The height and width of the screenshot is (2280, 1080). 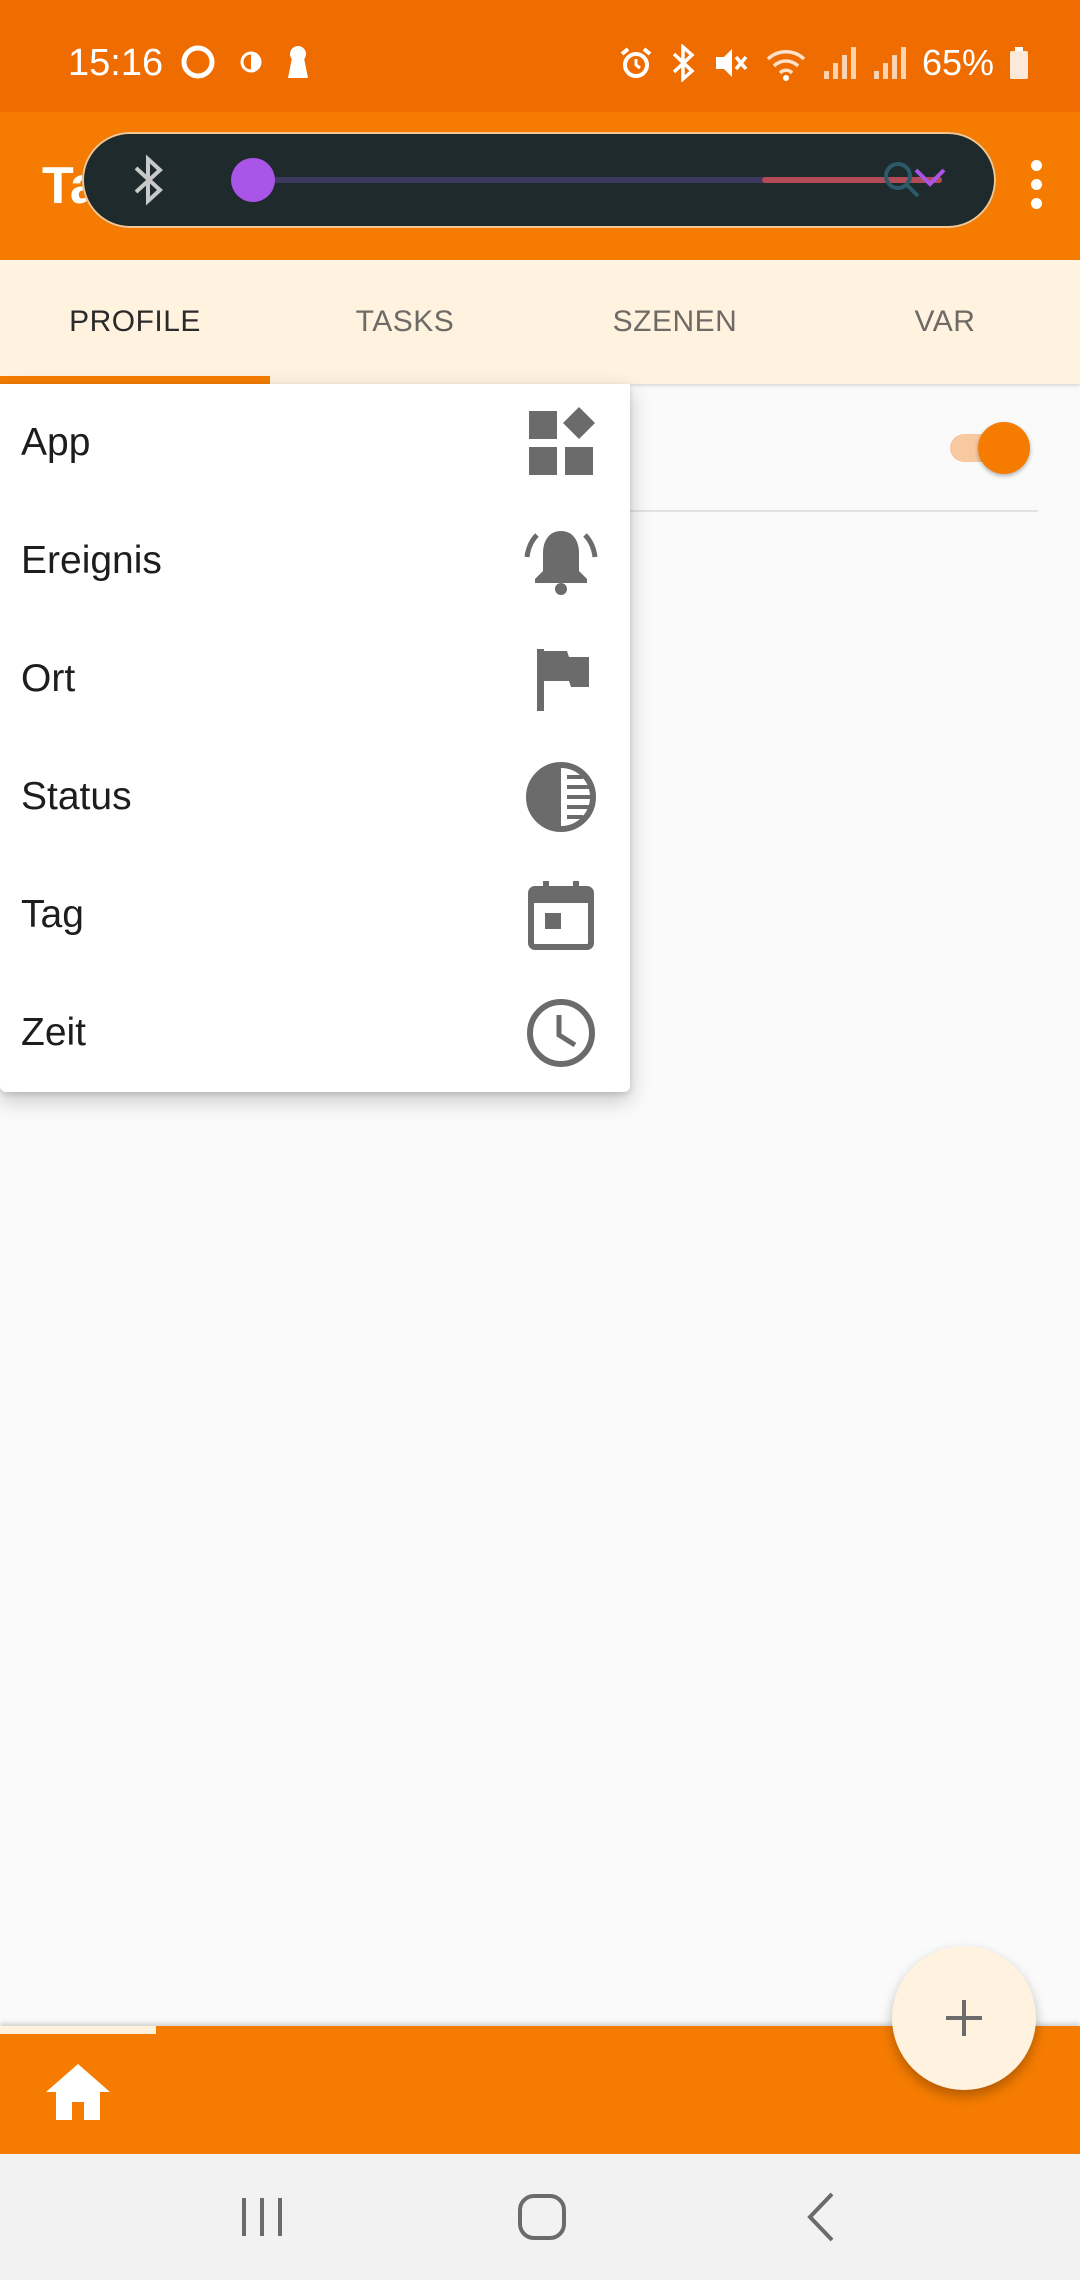 I want to click on menu-item-app: App, so click(x=315, y=443).